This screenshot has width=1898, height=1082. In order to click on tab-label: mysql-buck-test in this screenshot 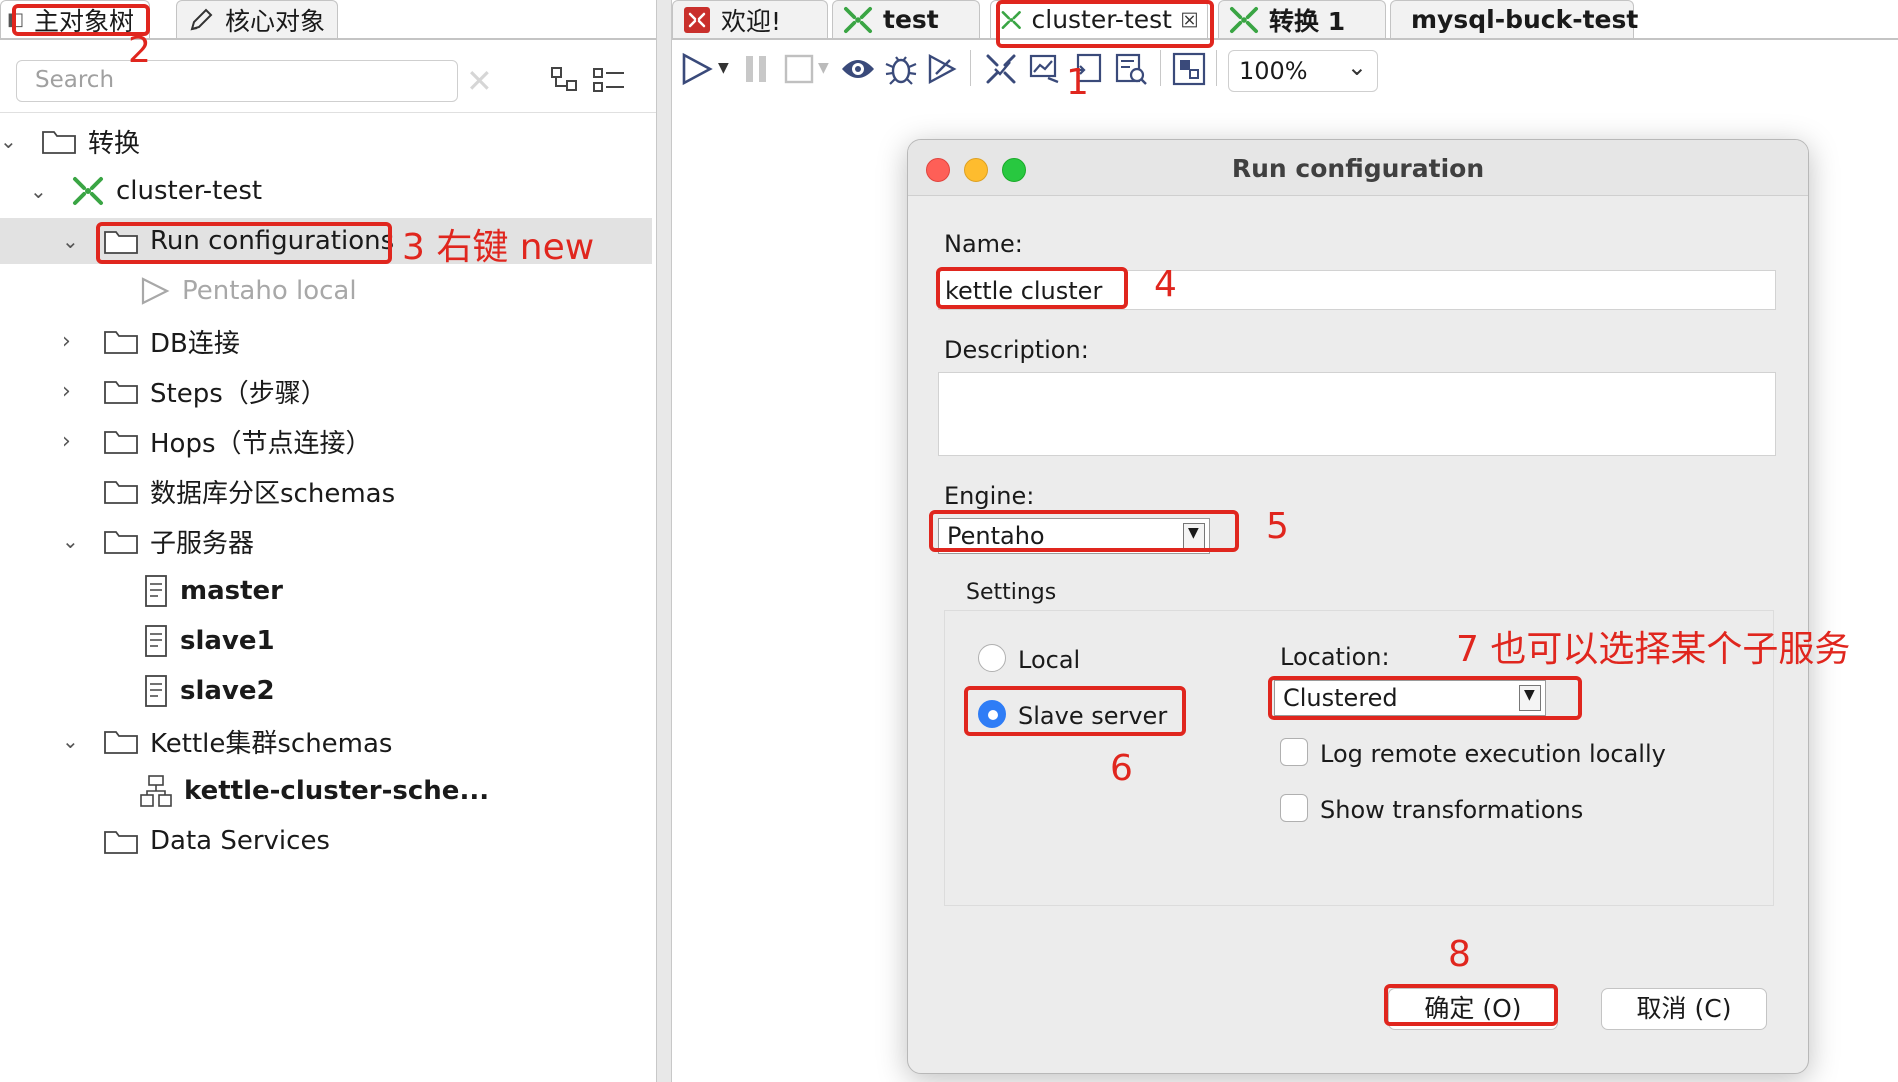, I will do `click(1525, 19)`.